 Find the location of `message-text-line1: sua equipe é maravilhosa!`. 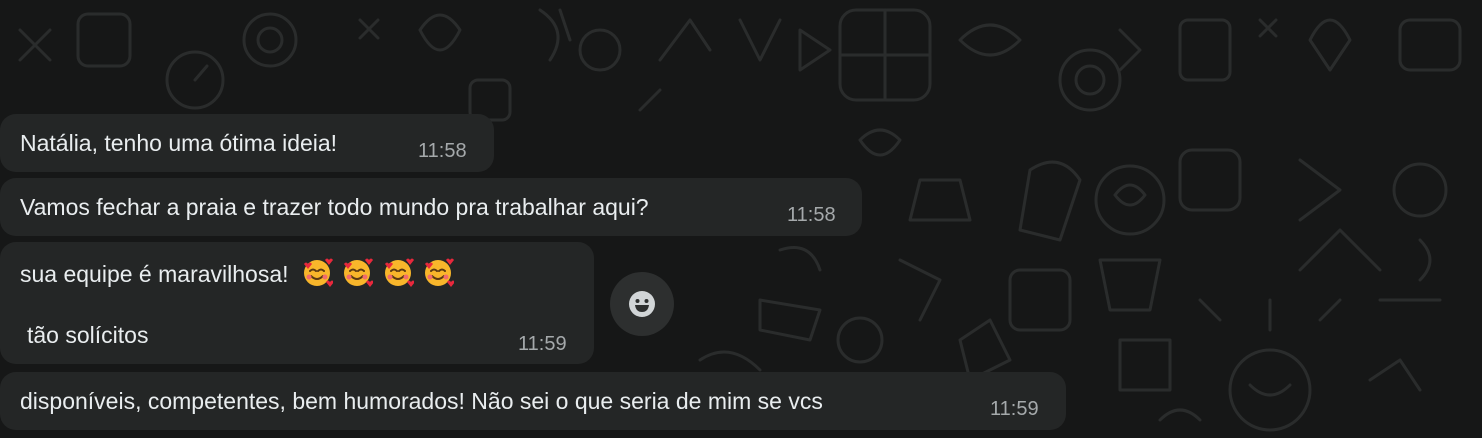

message-text-line1: sua equipe é maravilhosa! is located at coordinates (154, 274).